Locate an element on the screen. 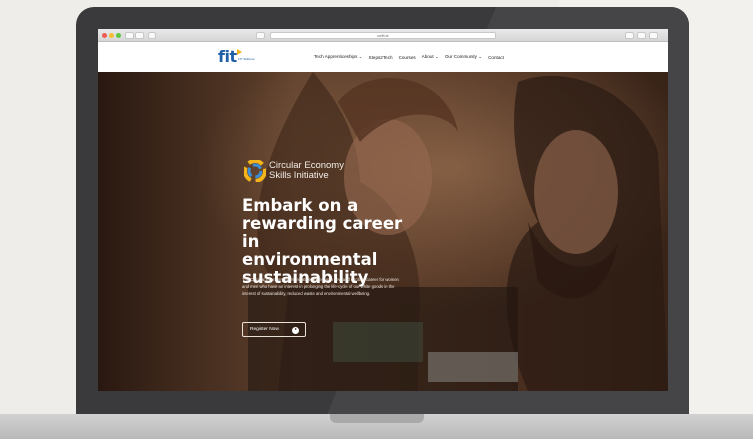 The height and width of the screenshot is (439, 753). logo-subtext: FIT Skillsnet is located at coordinates (246, 59).